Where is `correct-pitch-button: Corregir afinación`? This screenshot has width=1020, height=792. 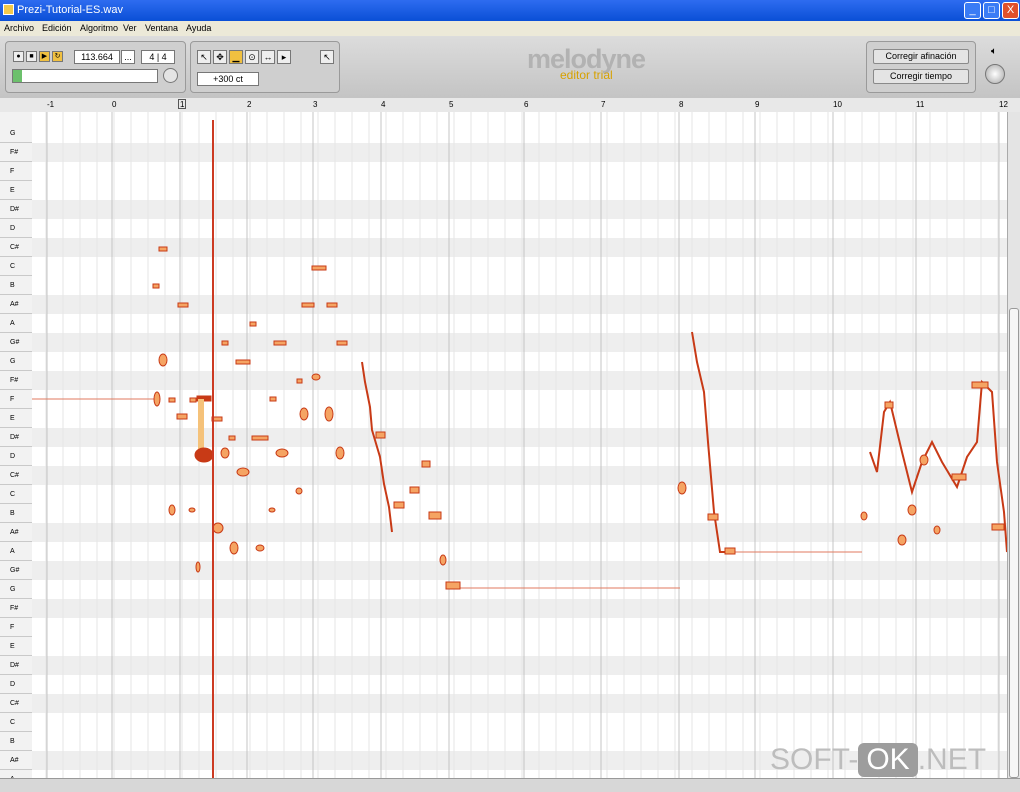 correct-pitch-button: Corregir afinación is located at coordinates (921, 56).